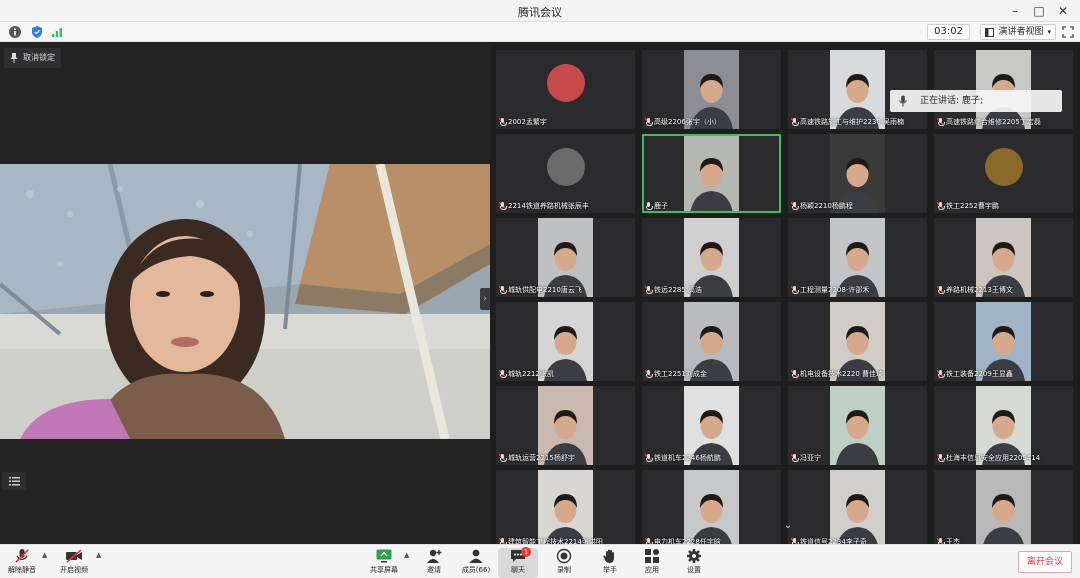  Describe the element at coordinates (694, 570) in the screenshot. I see `settings-label: 设置` at that location.